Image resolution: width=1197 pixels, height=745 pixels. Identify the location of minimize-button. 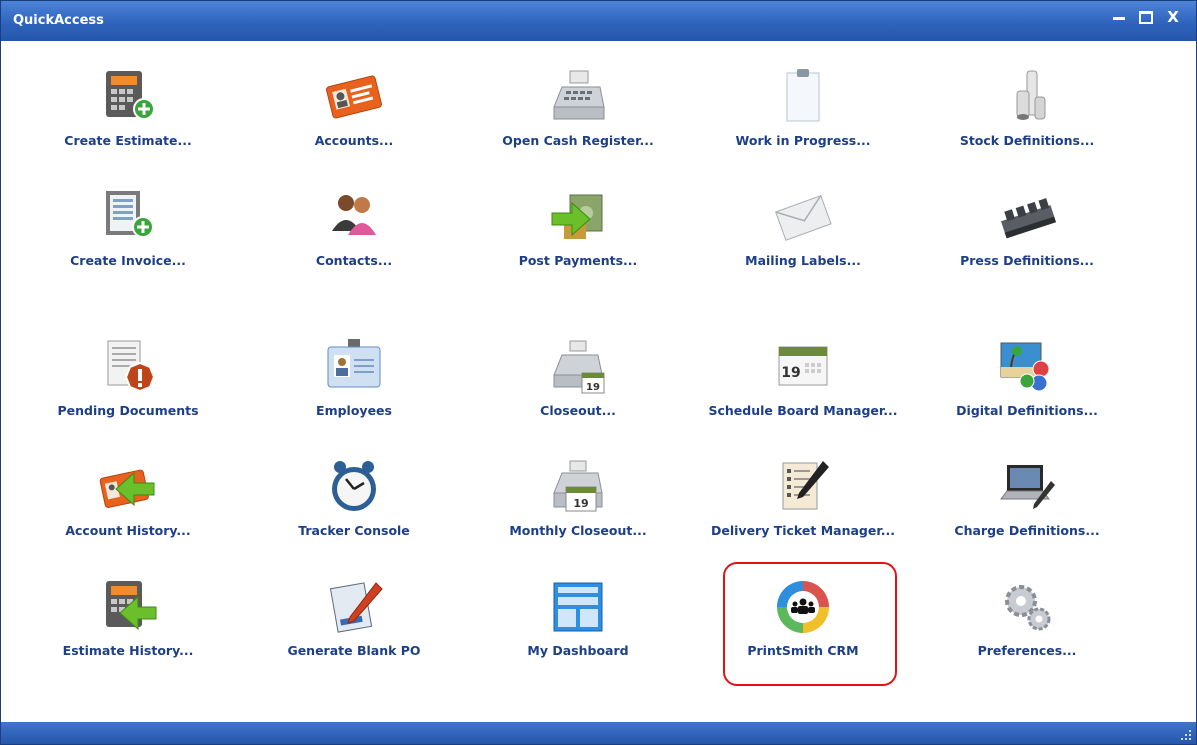
(1119, 17).